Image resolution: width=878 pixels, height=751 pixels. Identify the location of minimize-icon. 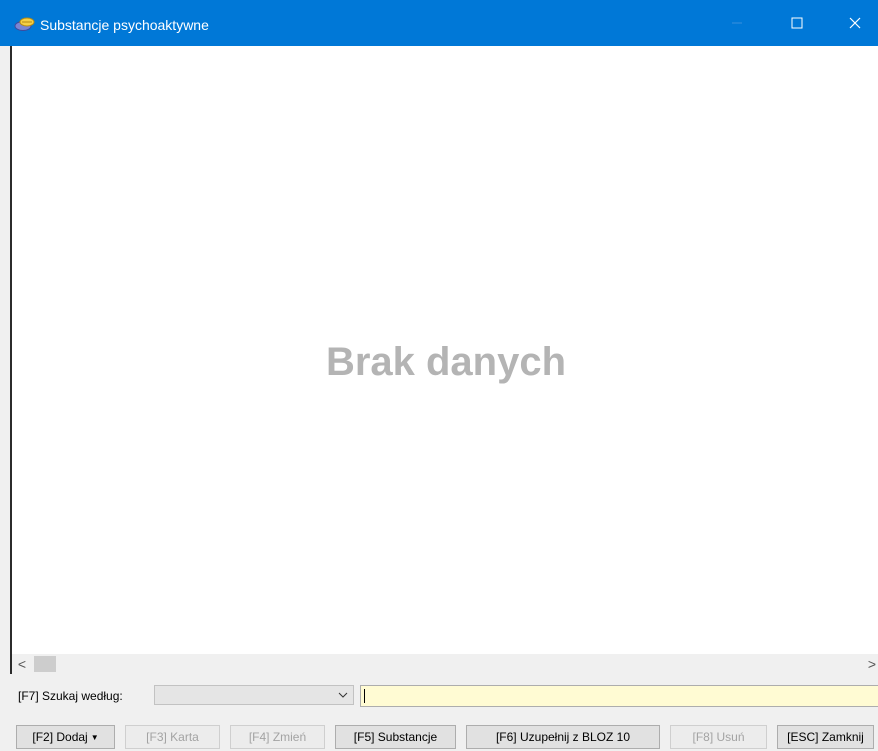
(737, 23).